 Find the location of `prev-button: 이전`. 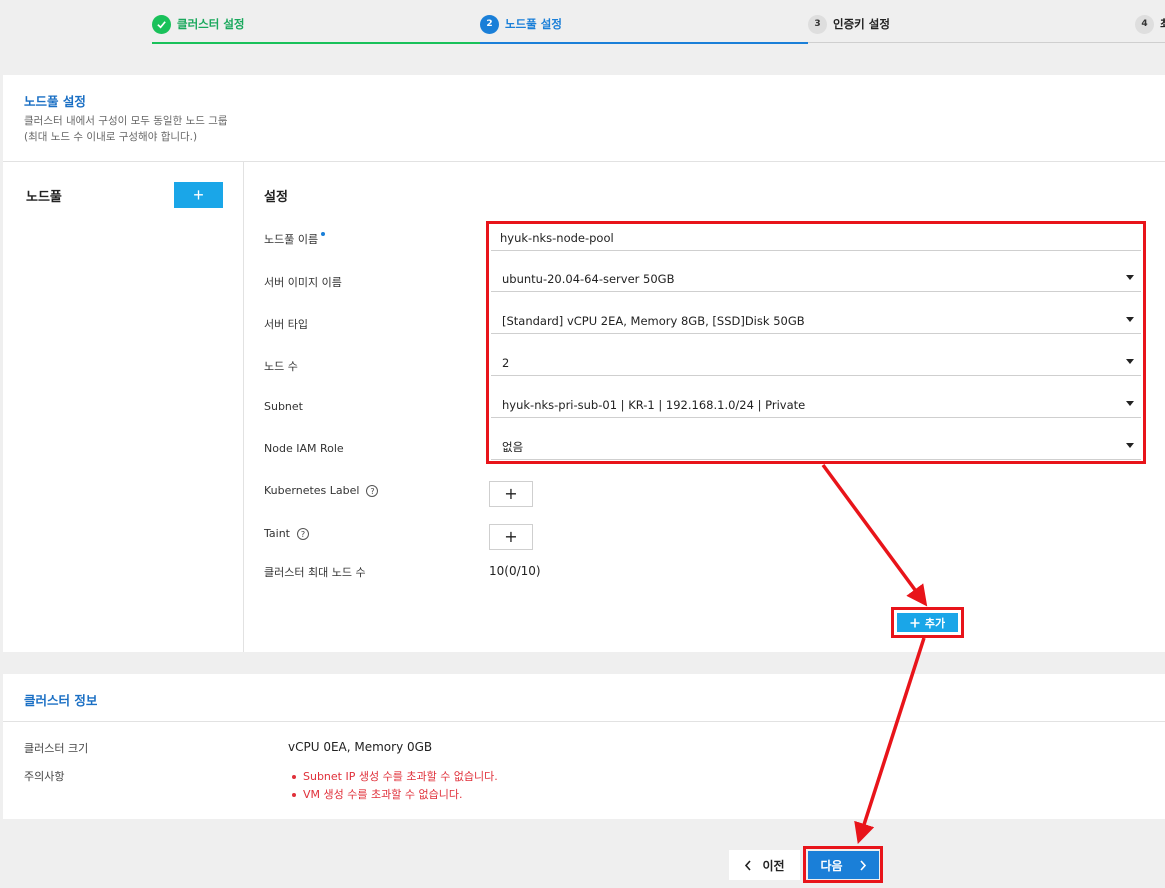

prev-button: 이전 is located at coordinates (764, 865).